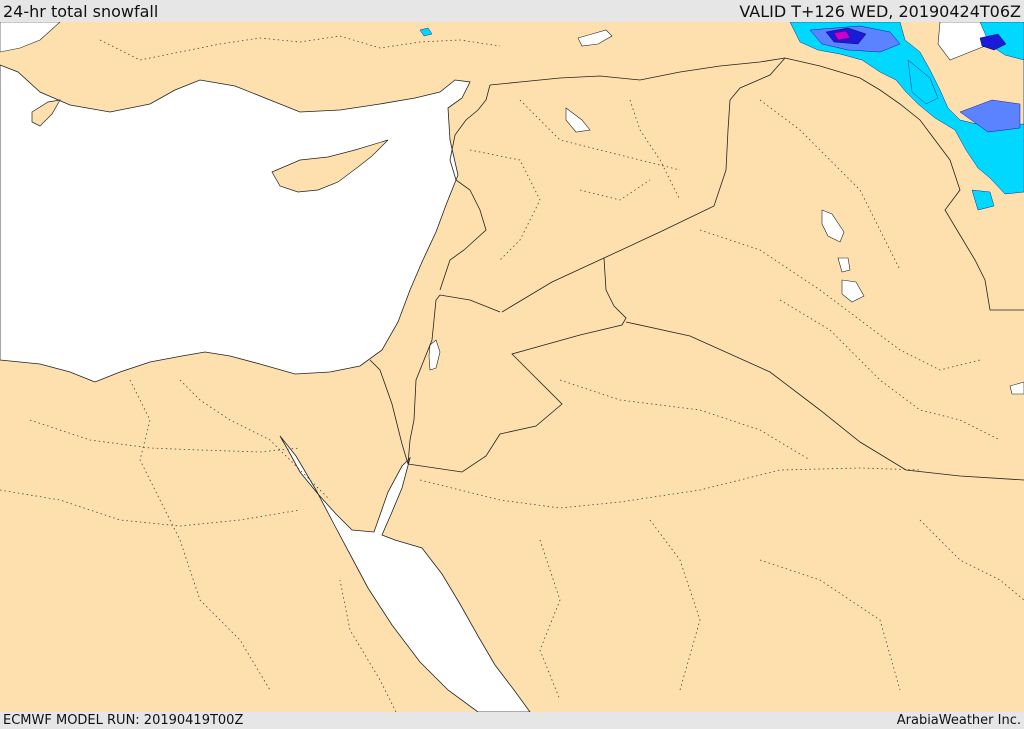 The width and height of the screenshot is (1024, 729). I want to click on model-run: ECMWF MODEL RUN: 20190419T00Z, so click(123, 720).